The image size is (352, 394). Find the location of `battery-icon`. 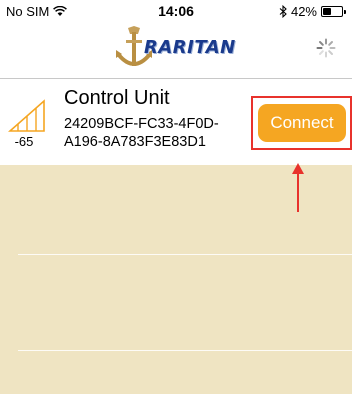

battery-icon is located at coordinates (333, 11).